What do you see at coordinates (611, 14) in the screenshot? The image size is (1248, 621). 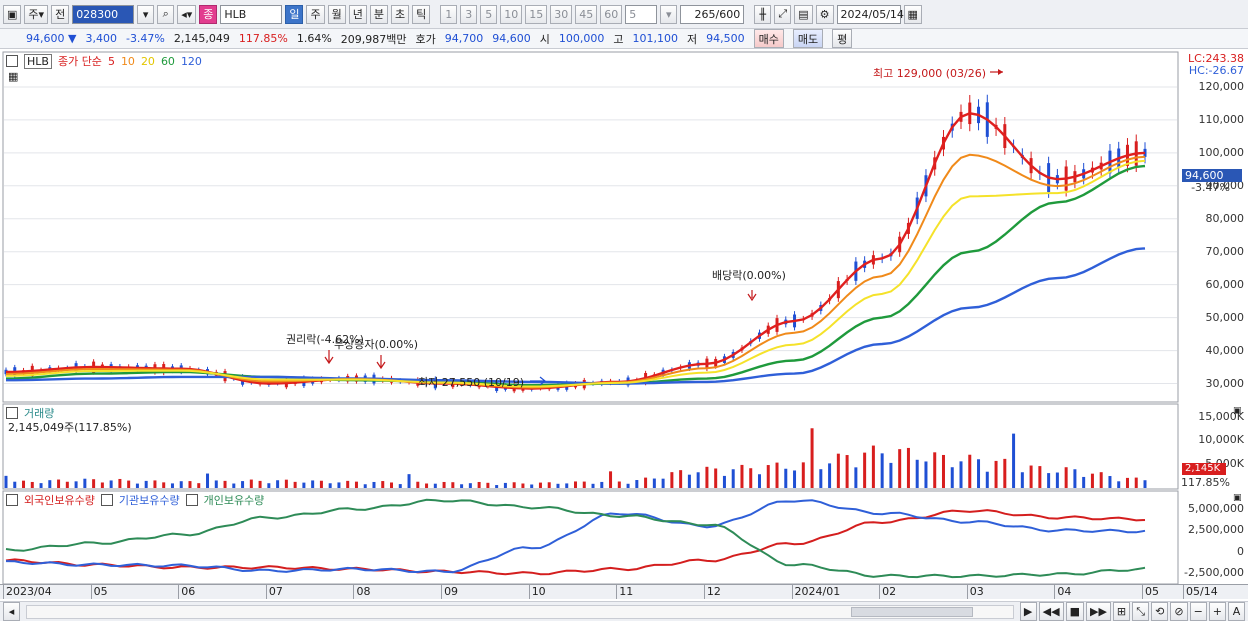 I see `interval-60: 60` at bounding box center [611, 14].